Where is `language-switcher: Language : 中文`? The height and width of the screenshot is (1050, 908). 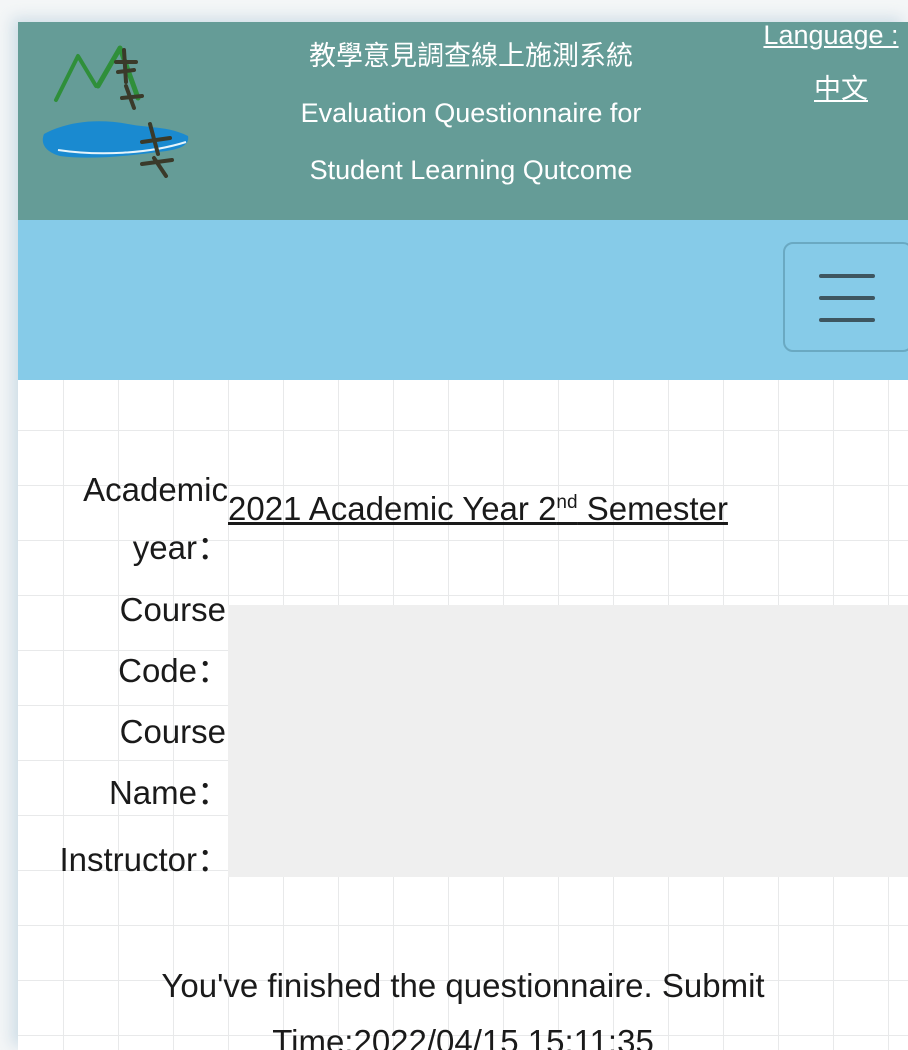
language-switcher: Language : 中文 is located at coordinates (826, 69).